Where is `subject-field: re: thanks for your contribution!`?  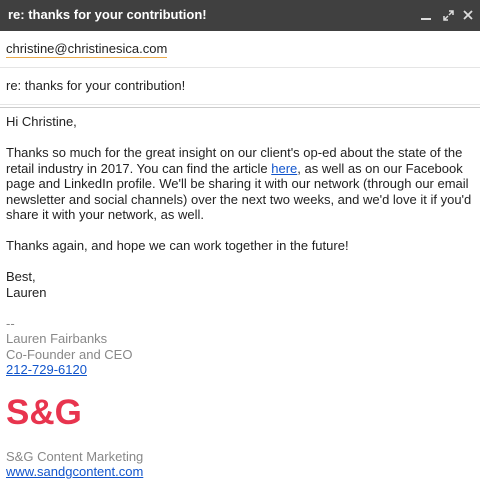 subject-field: re: thanks for your contribution! is located at coordinates (240, 86).